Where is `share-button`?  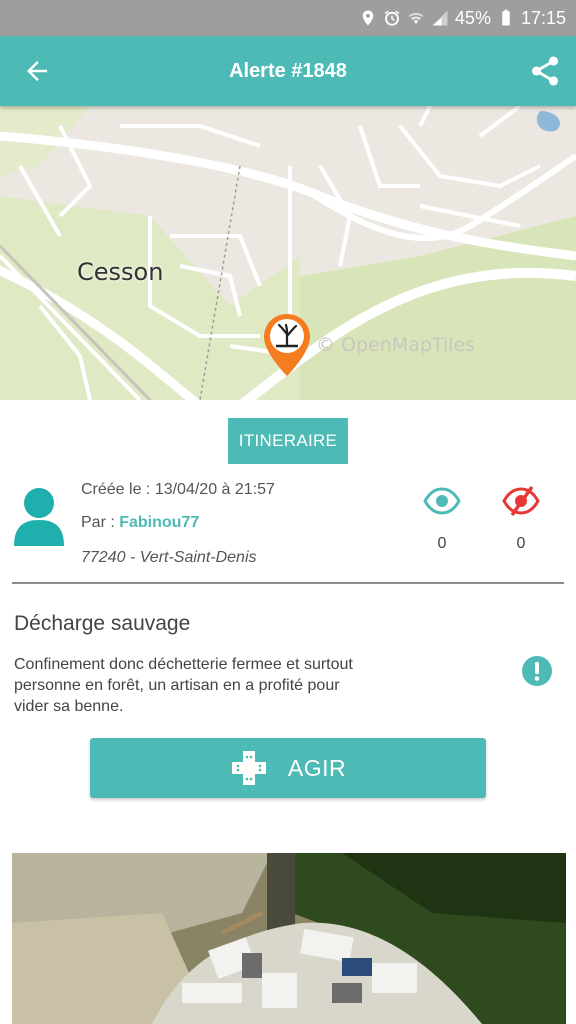
share-button is located at coordinates (545, 71).